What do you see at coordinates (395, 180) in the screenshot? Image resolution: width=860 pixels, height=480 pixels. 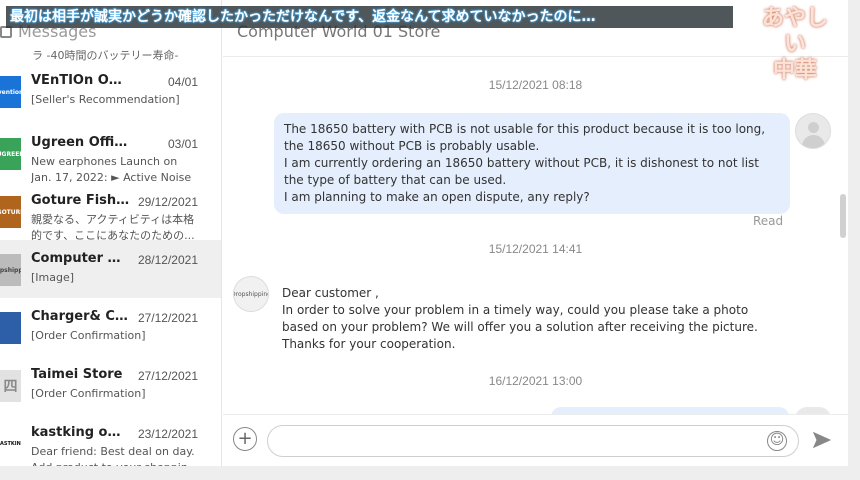 I see `message-line: the type of battery that can be used.` at bounding box center [395, 180].